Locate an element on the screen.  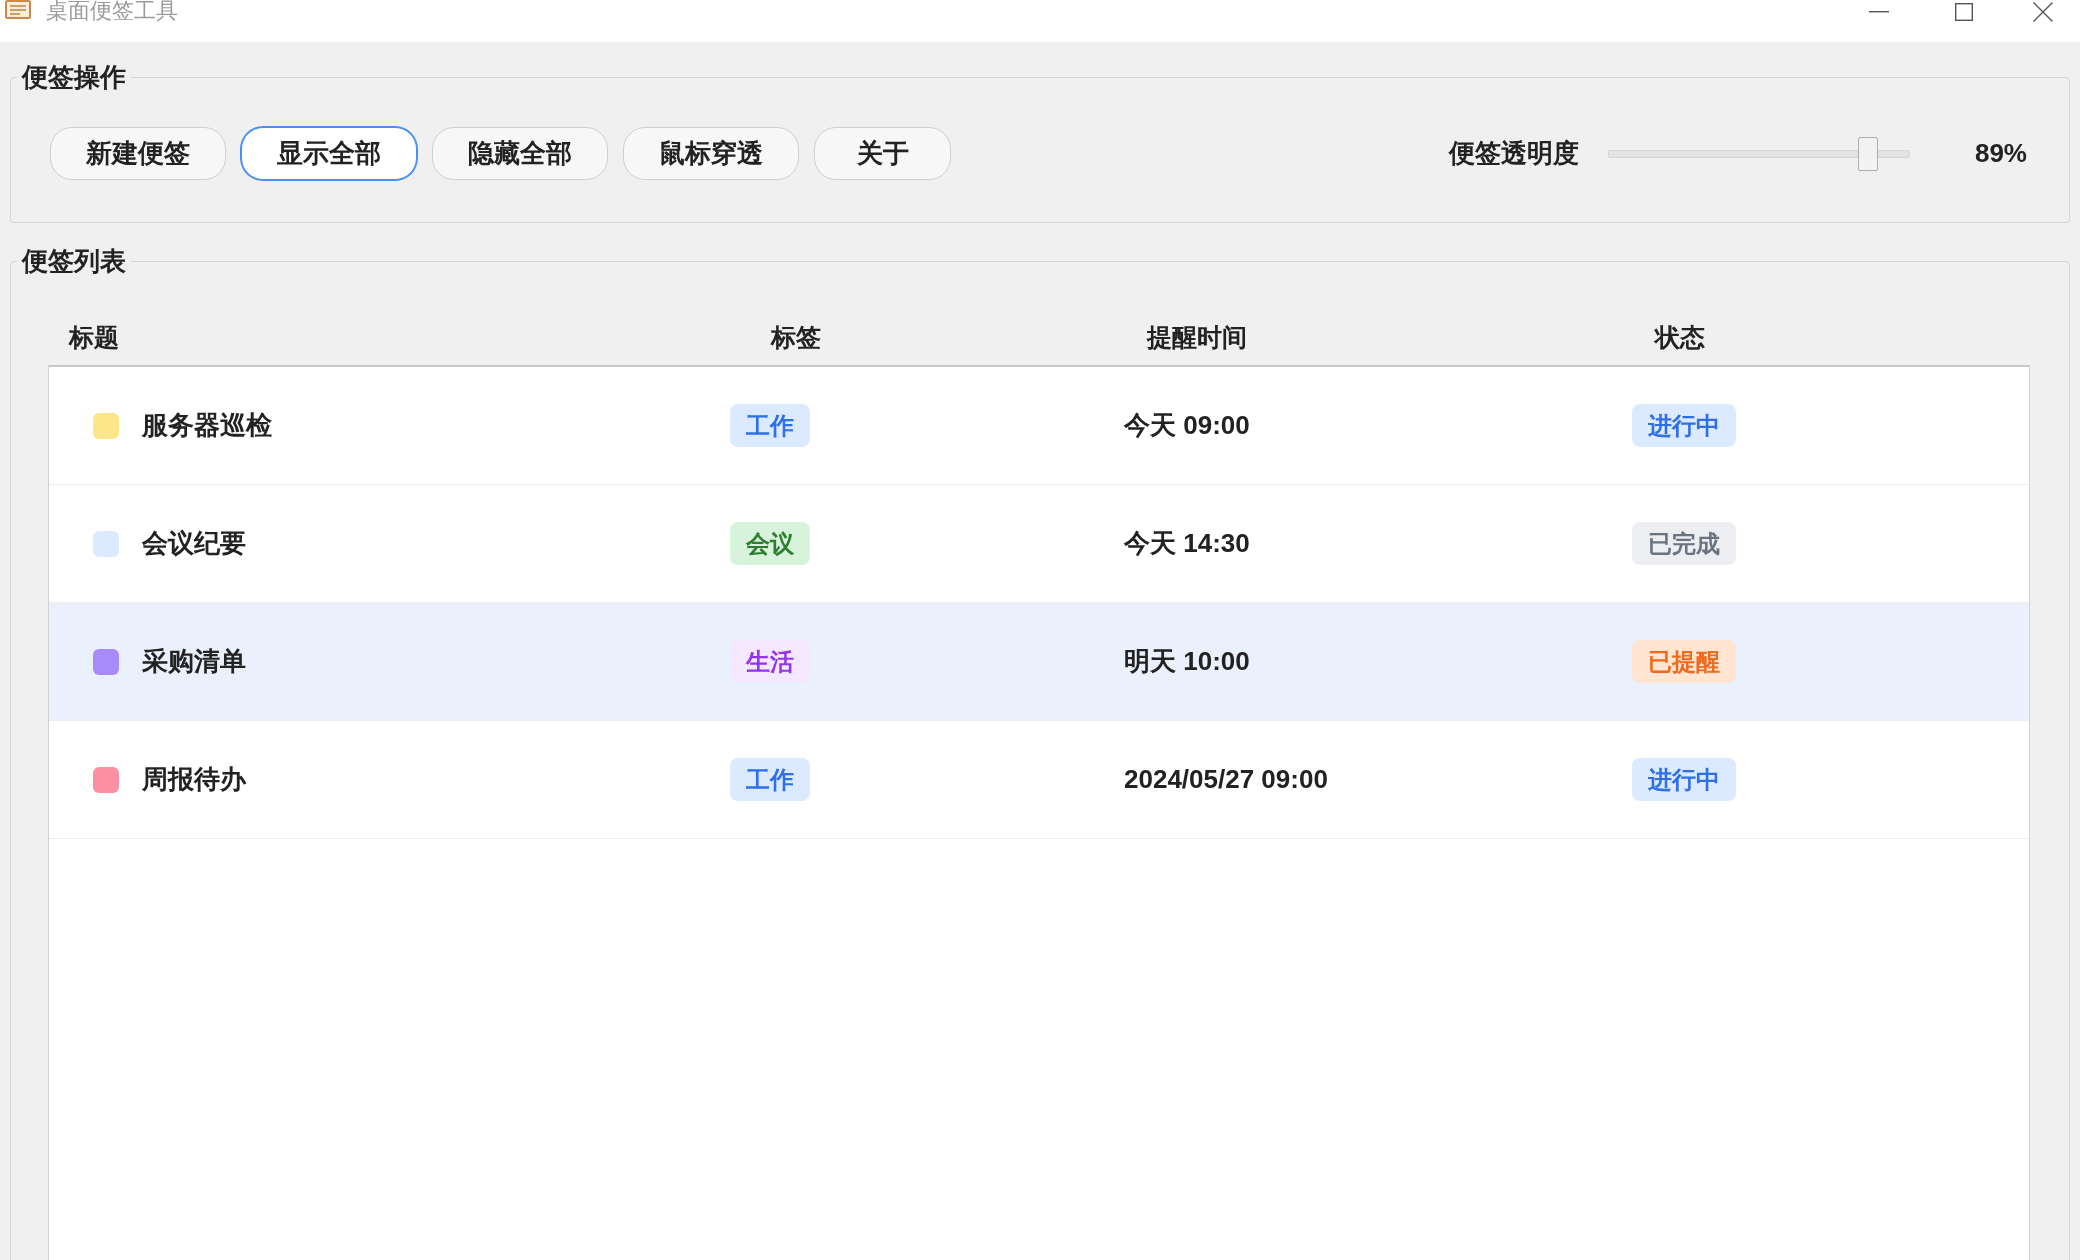
column-header: 标签 is located at coordinates (796, 337).